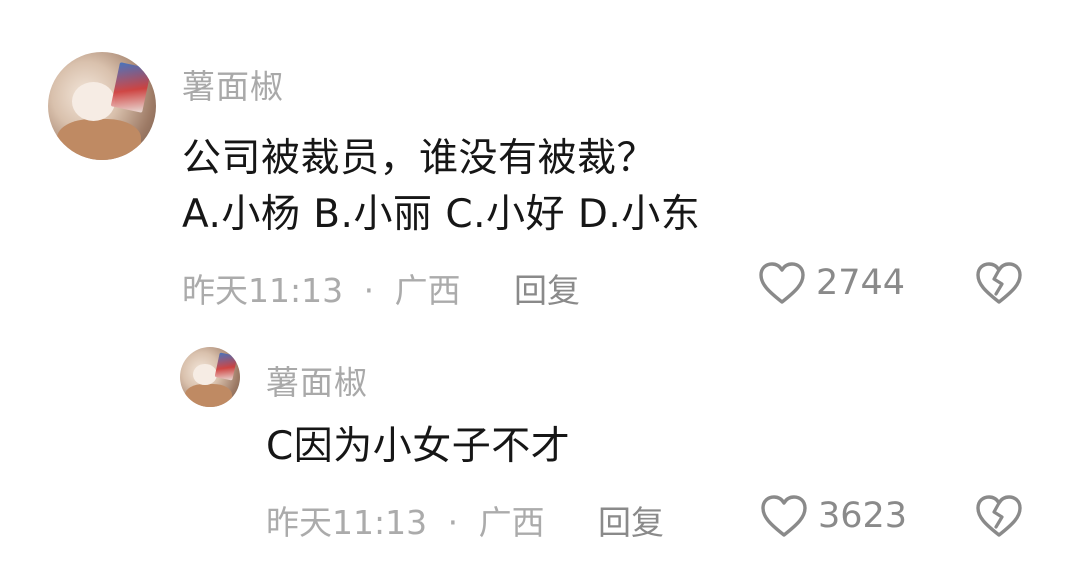  I want to click on like-count: 2744, so click(861, 283).